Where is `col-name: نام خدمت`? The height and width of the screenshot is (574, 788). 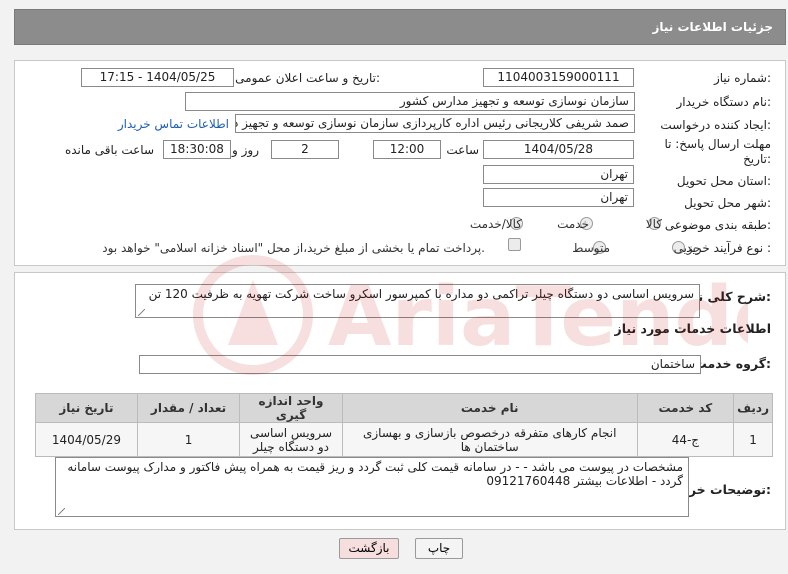
col-name: نام خدمت is located at coordinates (489, 408).